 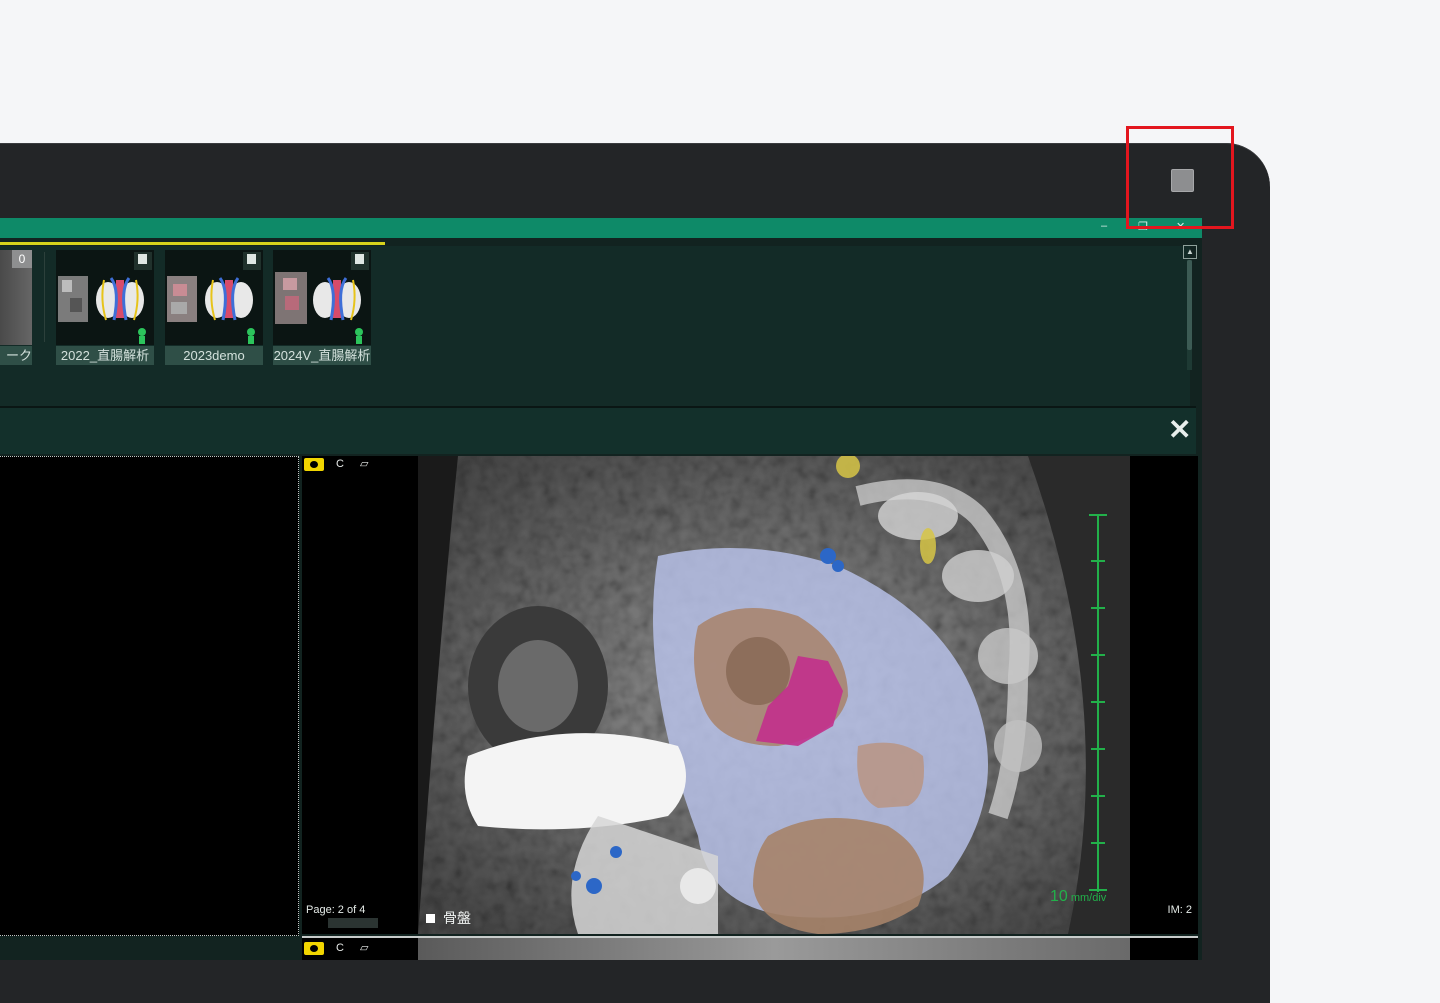 What do you see at coordinates (353, 923) in the screenshot?
I see `viewer-tool-icons` at bounding box center [353, 923].